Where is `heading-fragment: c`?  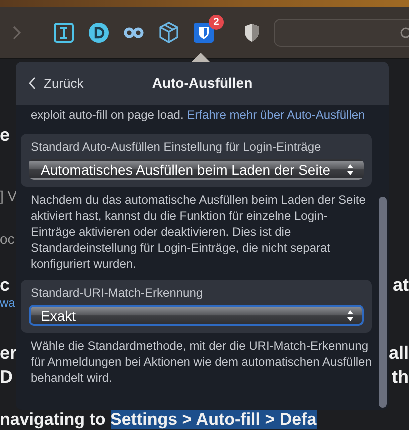
heading-fragment: c is located at coordinates (5, 284).